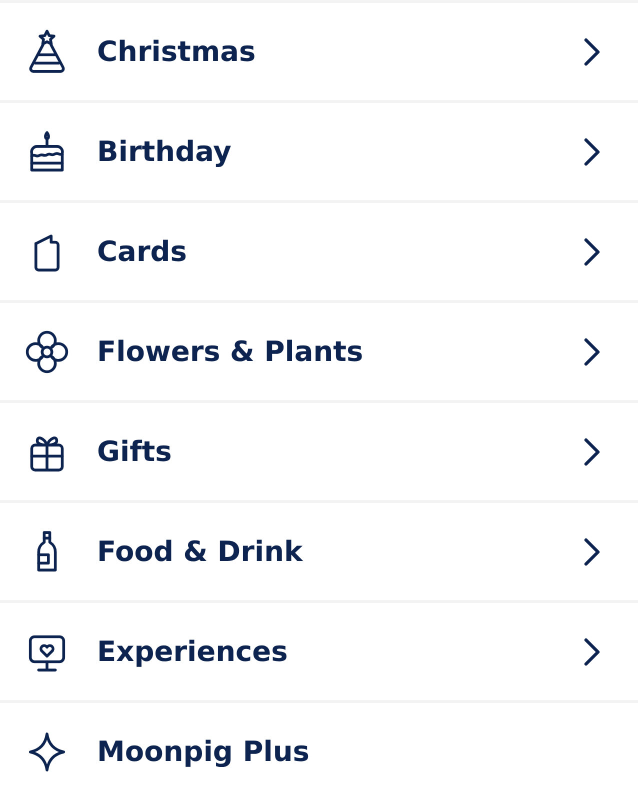  What do you see at coordinates (319, 250) in the screenshot?
I see `menu-item: Cards` at bounding box center [319, 250].